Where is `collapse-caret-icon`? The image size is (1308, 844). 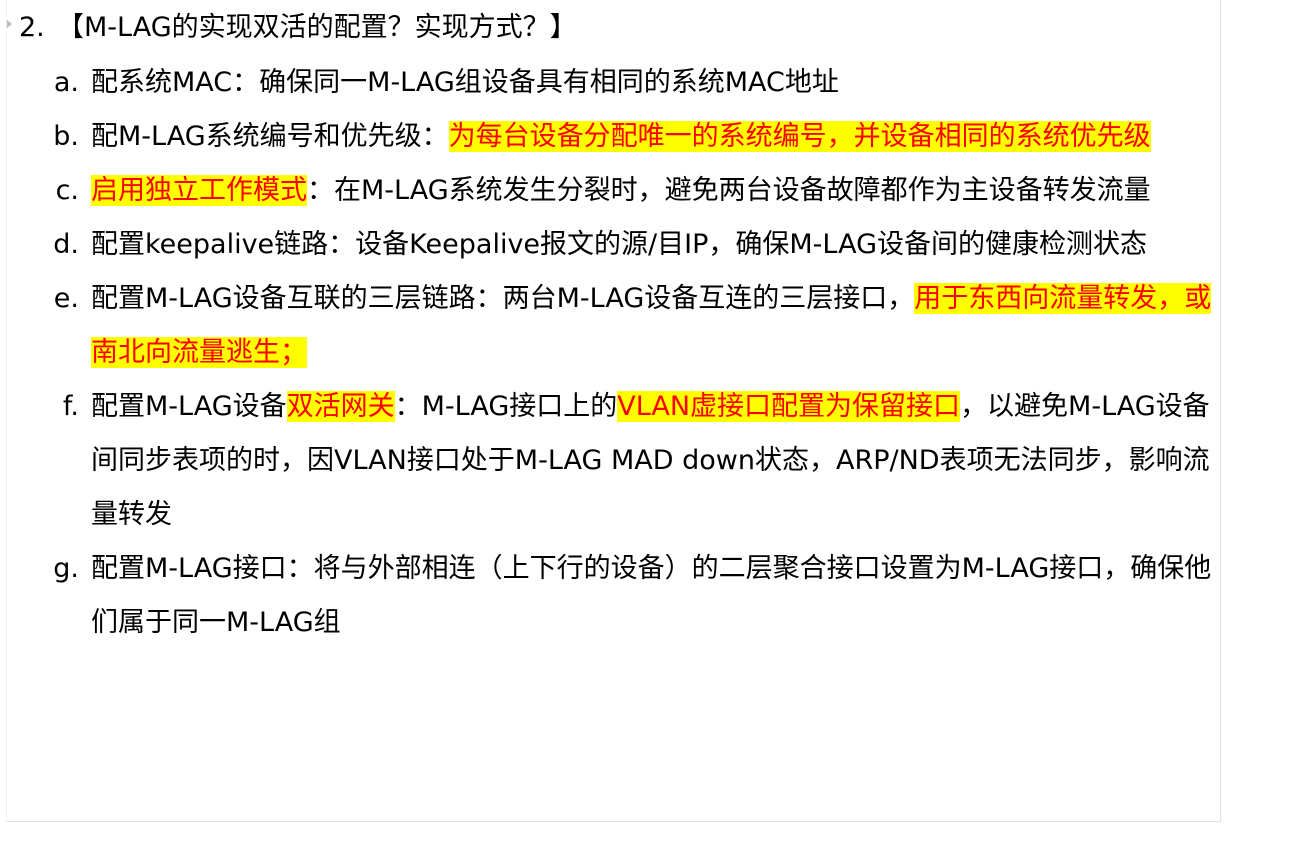
collapse-caret-icon is located at coordinates (9, 24).